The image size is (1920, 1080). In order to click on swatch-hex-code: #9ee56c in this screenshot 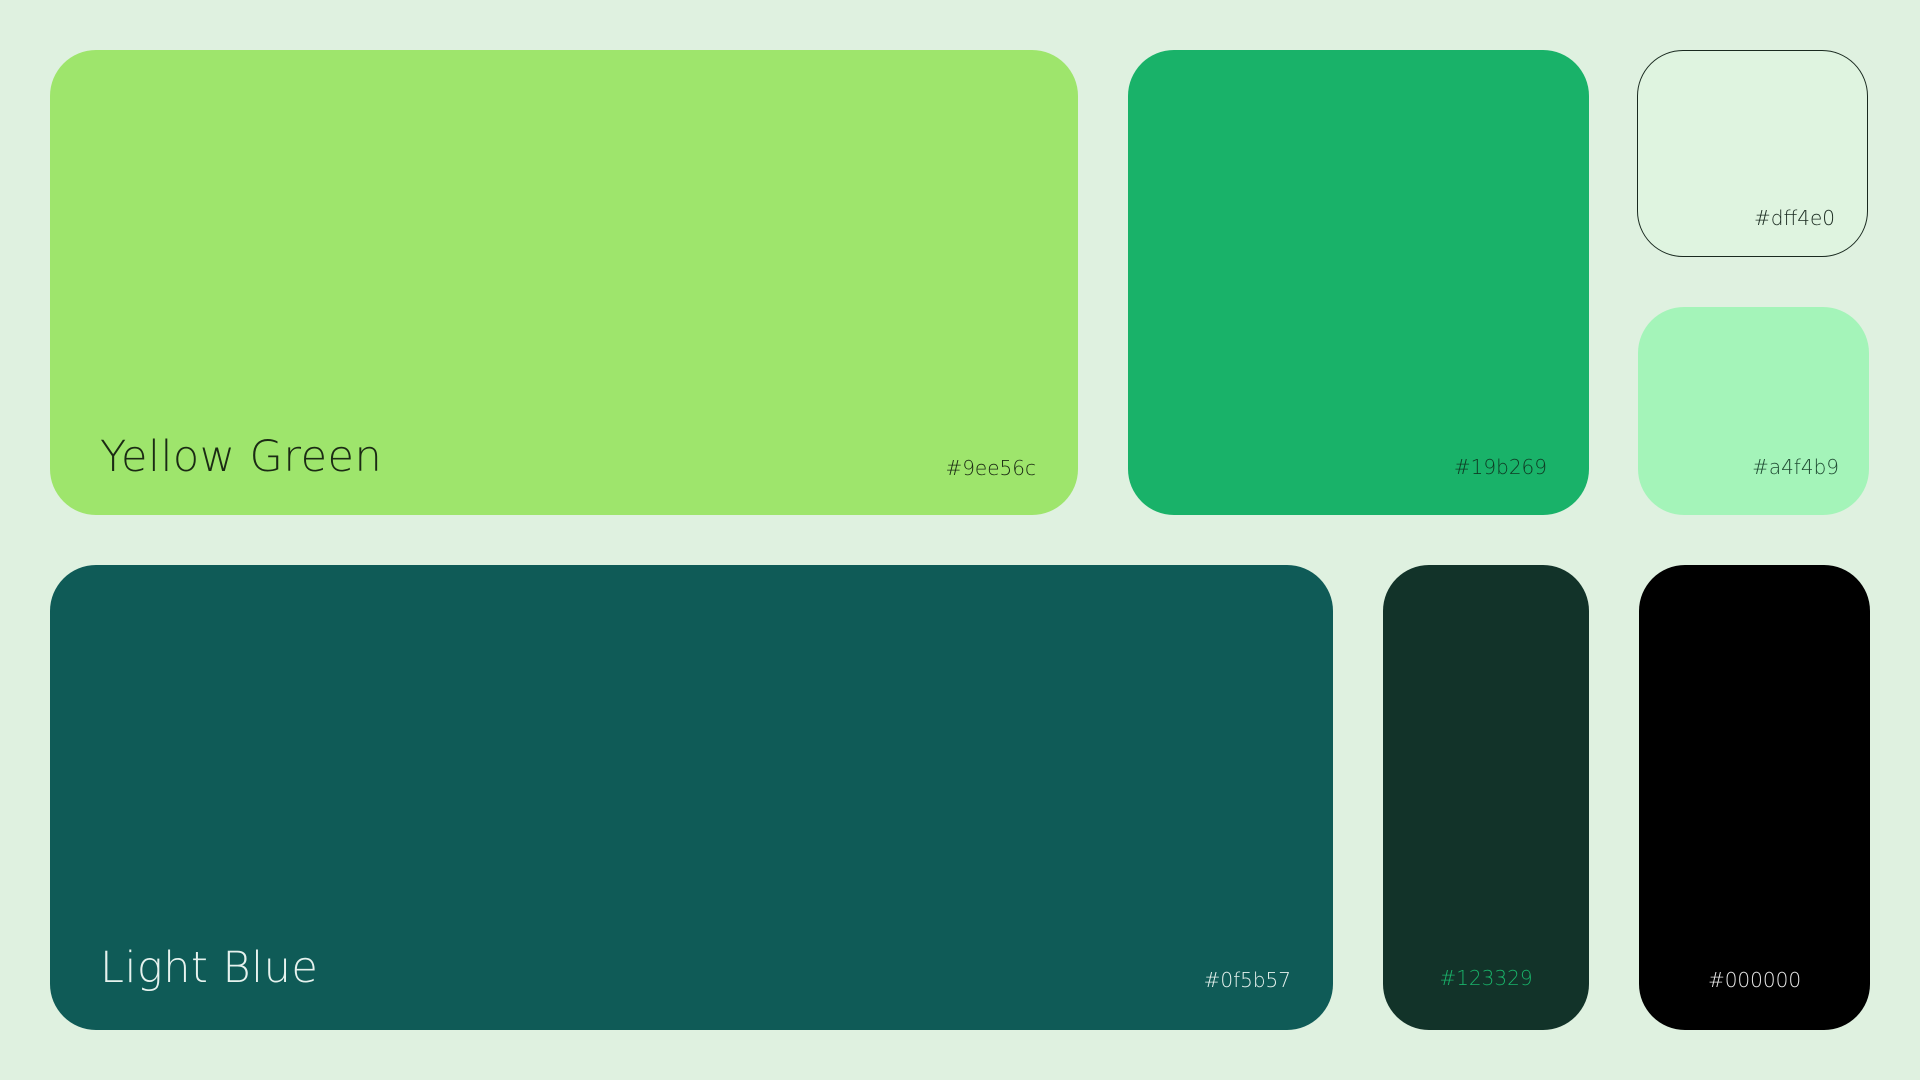, I will do `click(990, 468)`.